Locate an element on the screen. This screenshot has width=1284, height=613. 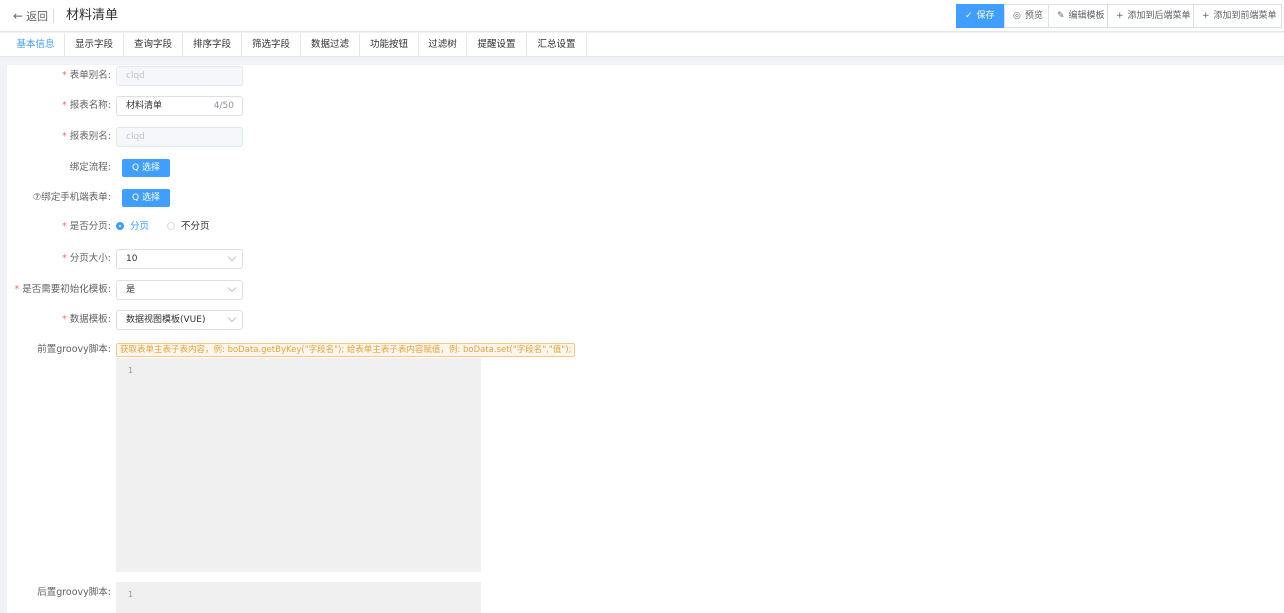
data-template-label-wrap: * 数据模板: is located at coordinates (59, 320).